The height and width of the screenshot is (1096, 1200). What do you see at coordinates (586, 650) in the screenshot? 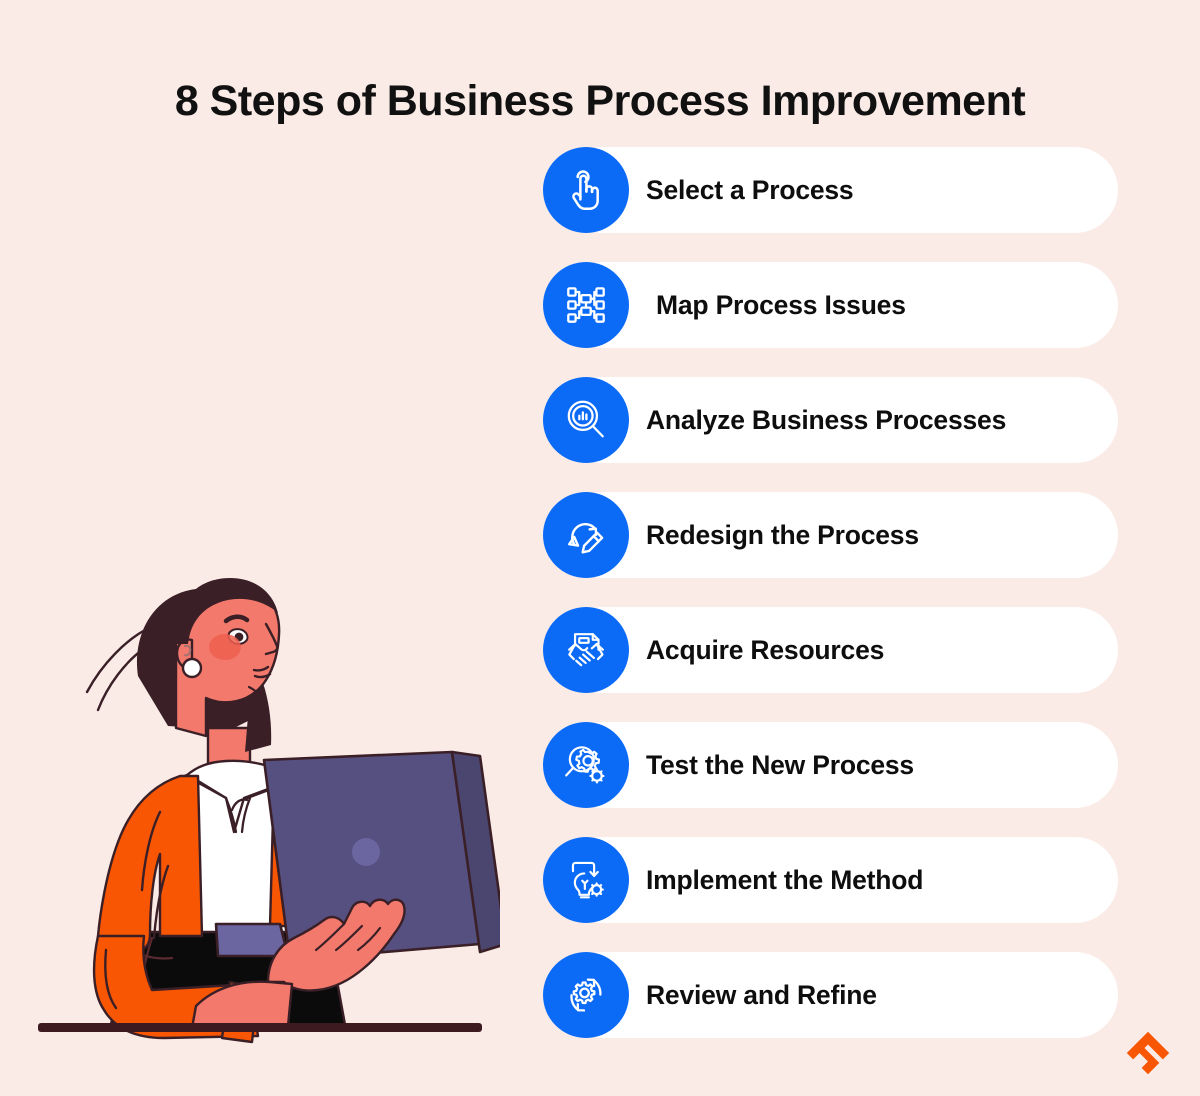
I see `handshake-document-icon` at bounding box center [586, 650].